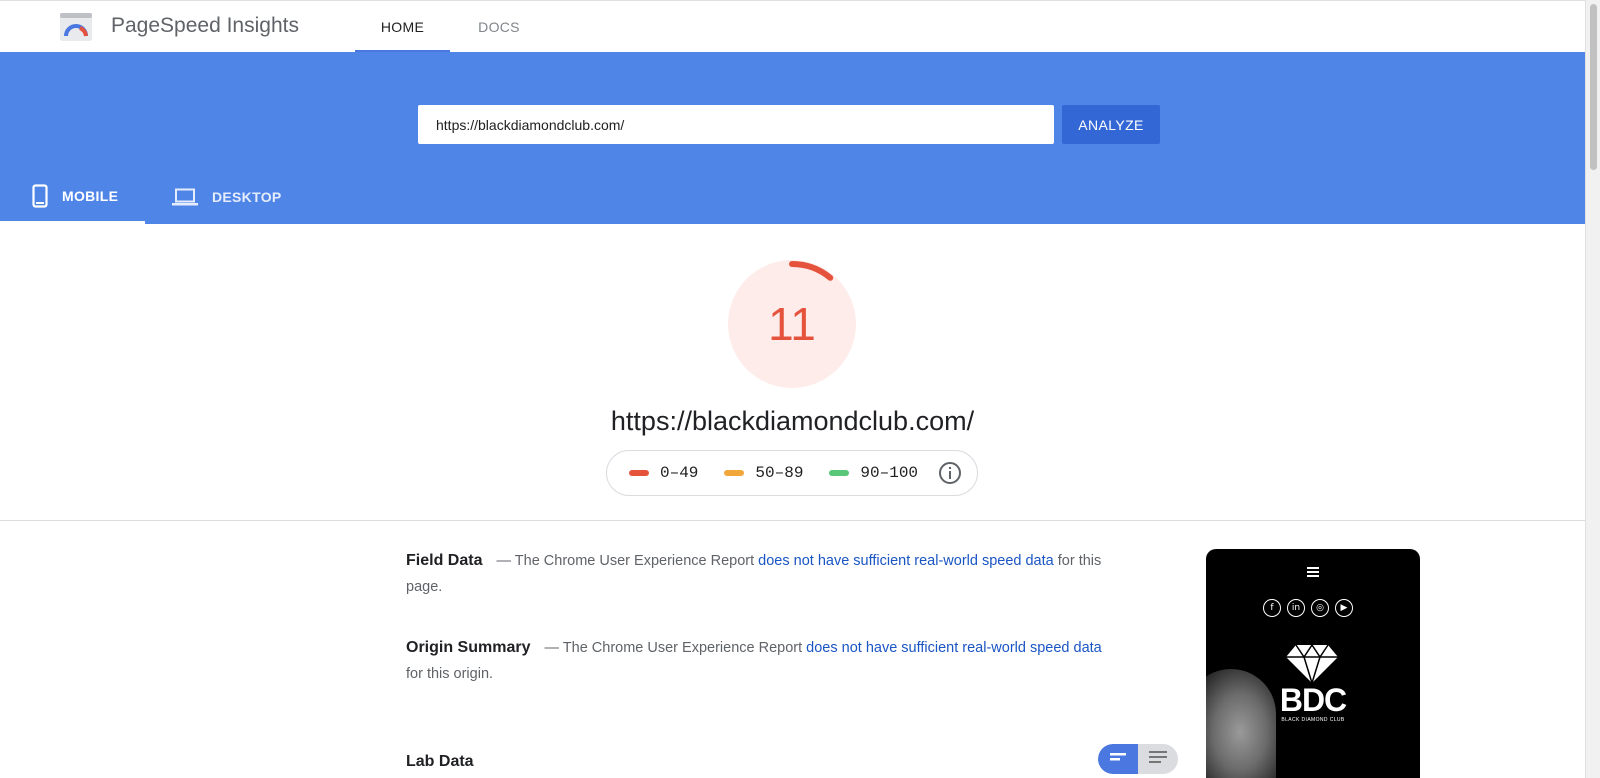  I want to click on performance-score-gauge: 11, so click(792, 324).